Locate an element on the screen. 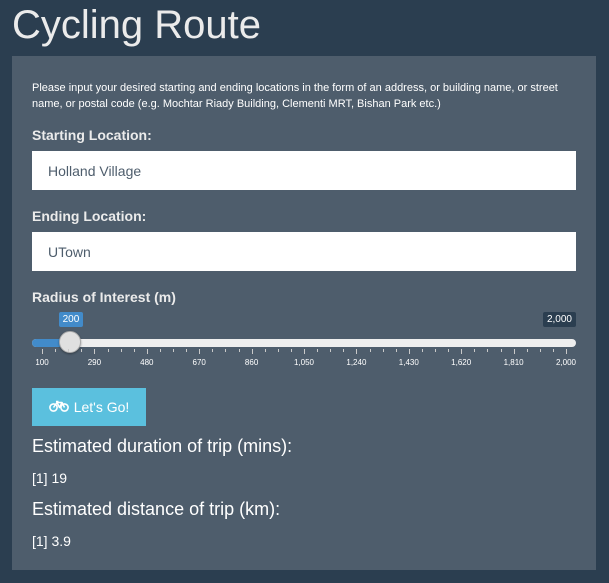 The width and height of the screenshot is (609, 583). distance-label: Estimated distance of trip (km): is located at coordinates (156, 509).